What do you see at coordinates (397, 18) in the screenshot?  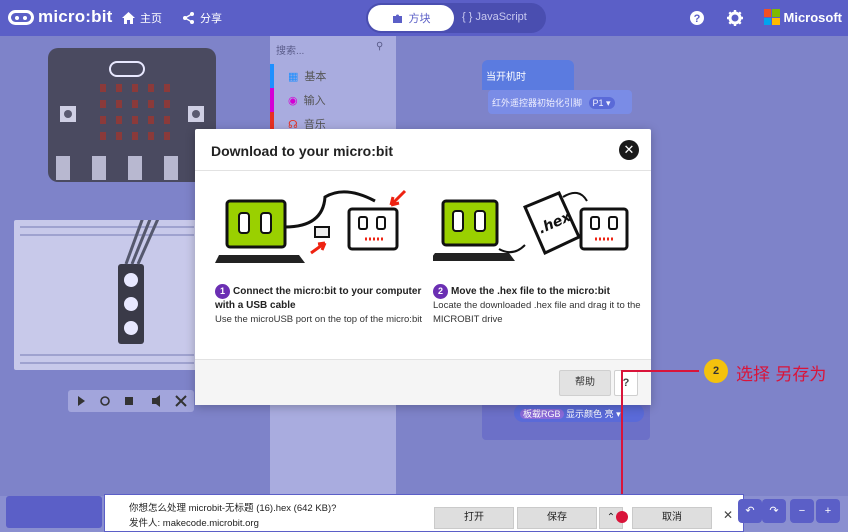 I see `puzzle-icon` at bounding box center [397, 18].